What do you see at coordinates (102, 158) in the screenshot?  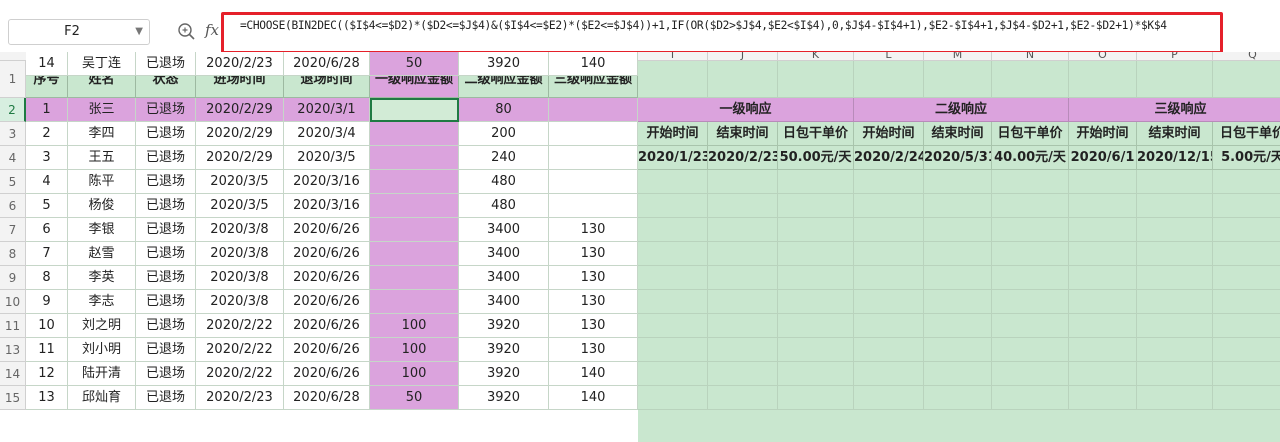 I see `table-cell: 王五` at bounding box center [102, 158].